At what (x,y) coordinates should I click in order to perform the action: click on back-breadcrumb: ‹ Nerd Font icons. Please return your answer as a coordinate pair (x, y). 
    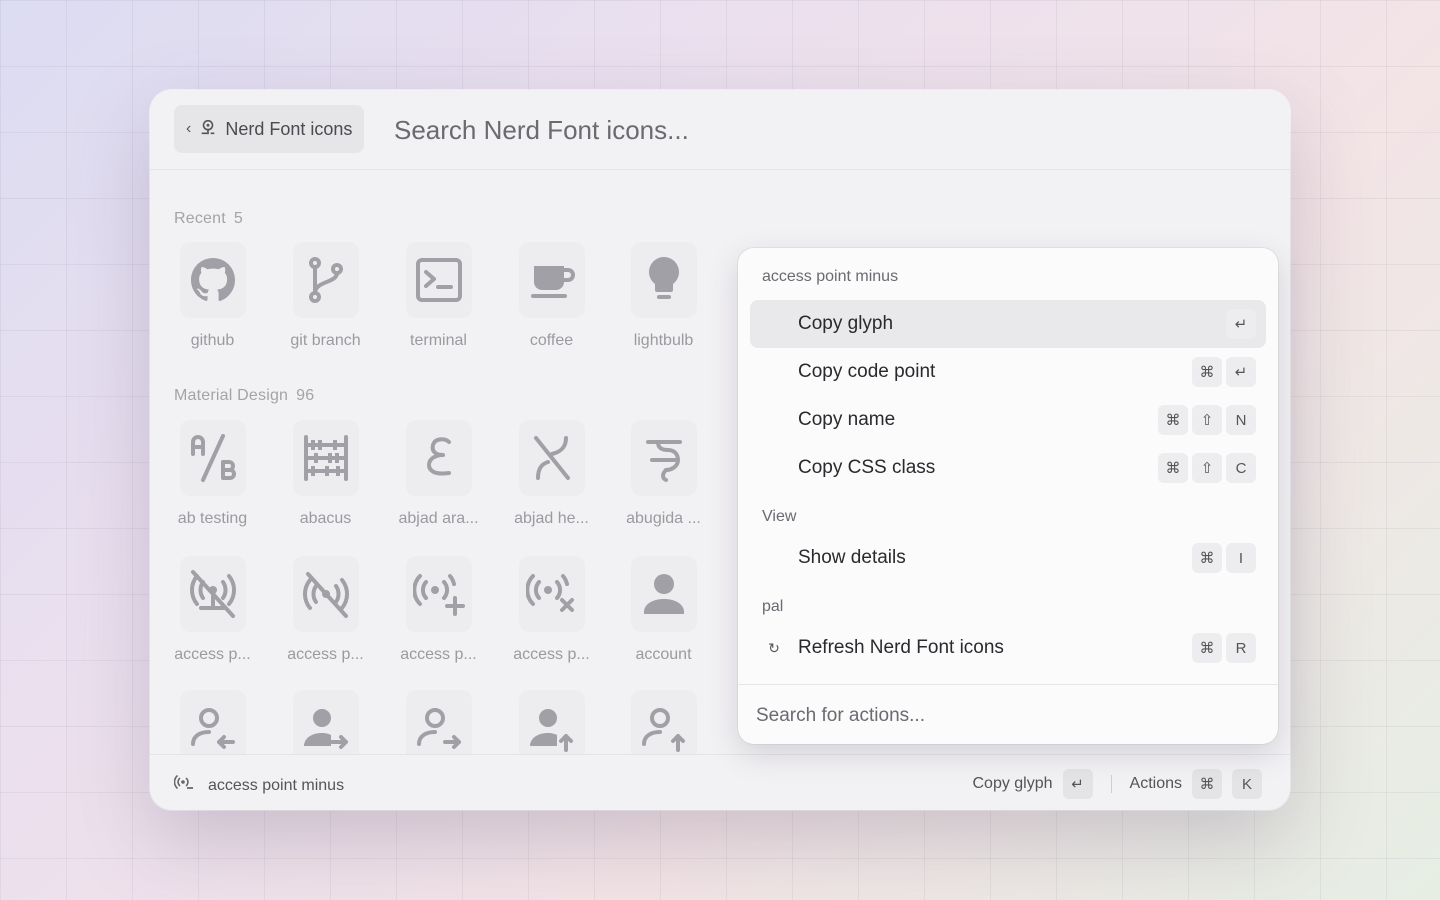
    Looking at the image, I should click on (269, 129).